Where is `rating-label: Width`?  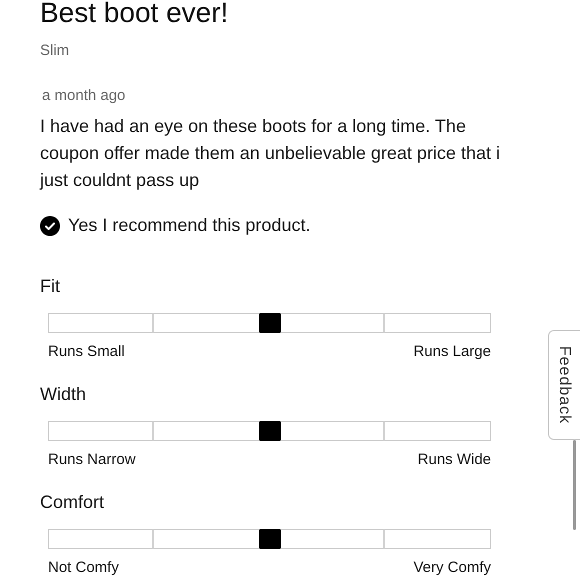
rating-label: Width is located at coordinates (63, 394).